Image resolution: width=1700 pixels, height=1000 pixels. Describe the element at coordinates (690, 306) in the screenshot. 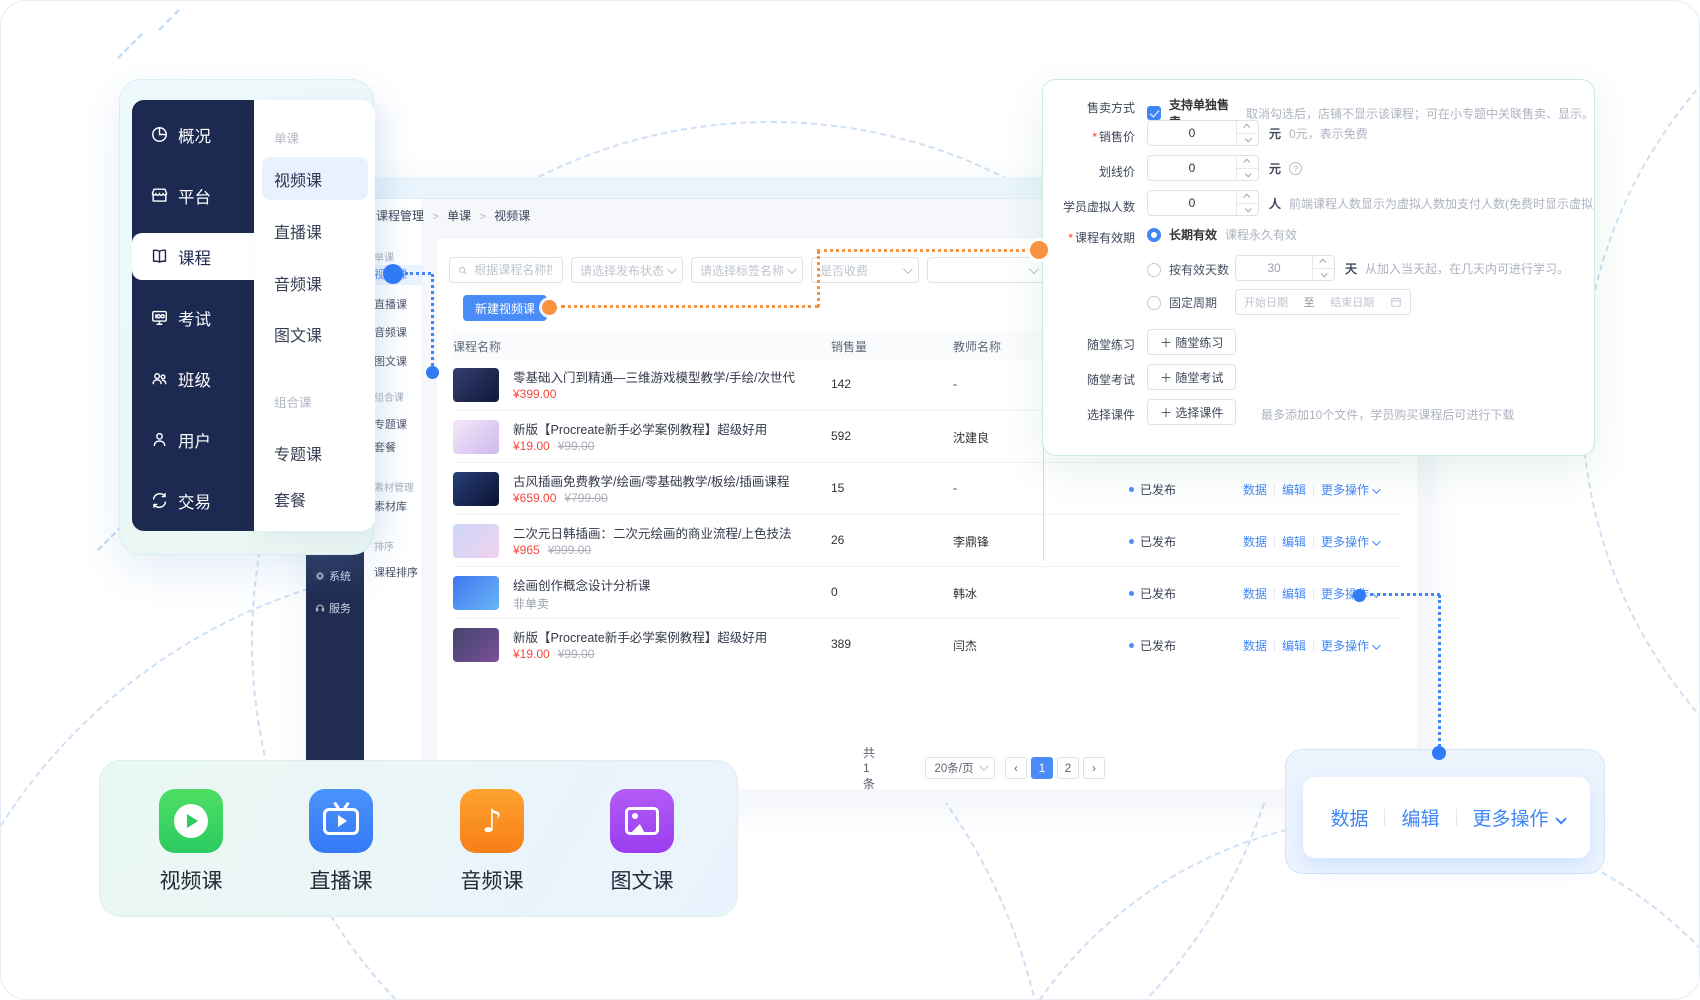

I see `connector-line` at that location.